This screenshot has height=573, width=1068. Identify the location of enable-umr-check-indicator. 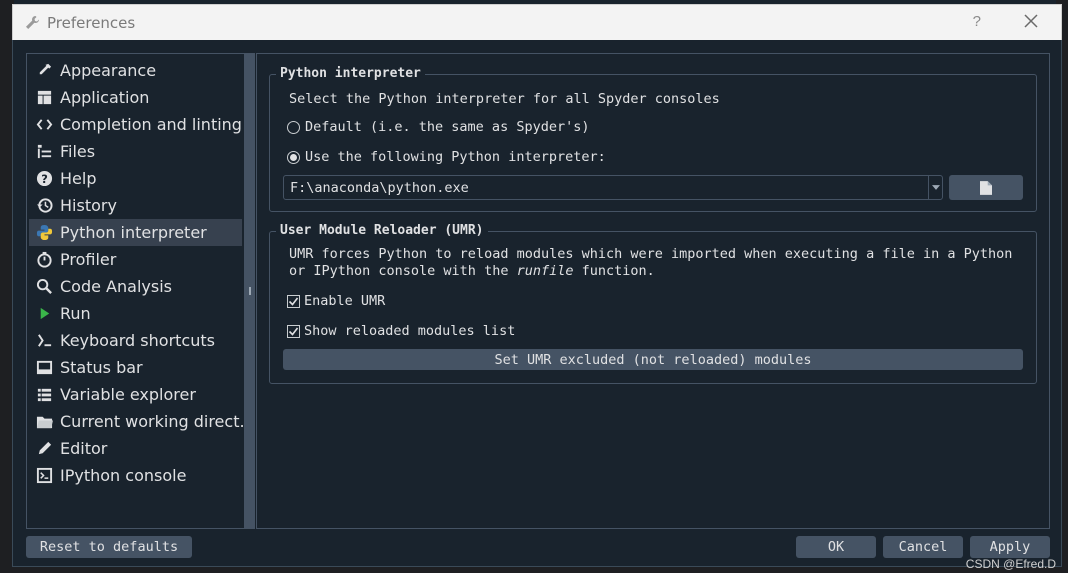
(293, 301).